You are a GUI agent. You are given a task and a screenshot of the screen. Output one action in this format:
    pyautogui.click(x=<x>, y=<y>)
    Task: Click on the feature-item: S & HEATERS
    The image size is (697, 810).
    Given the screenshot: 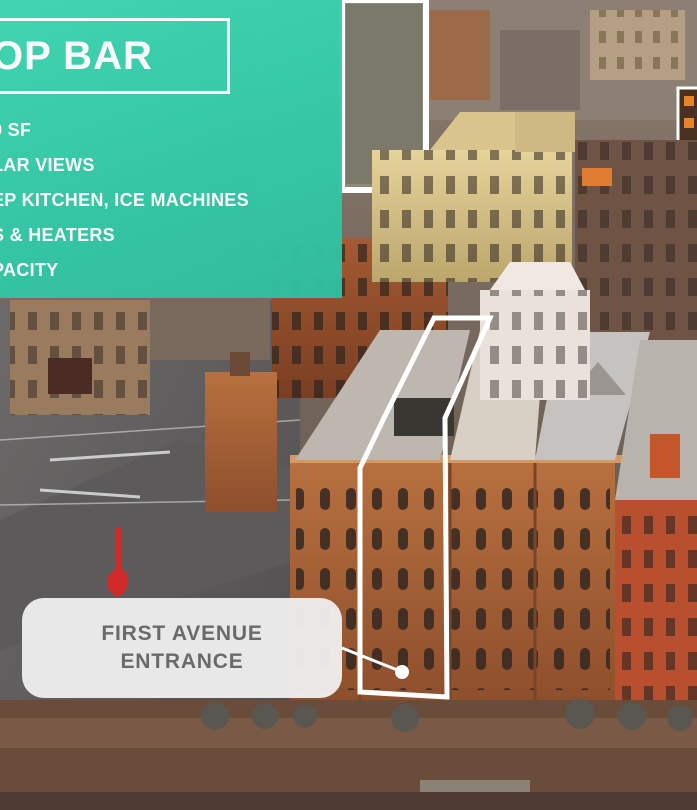 What is the action you would take?
    pyautogui.click(x=57, y=235)
    